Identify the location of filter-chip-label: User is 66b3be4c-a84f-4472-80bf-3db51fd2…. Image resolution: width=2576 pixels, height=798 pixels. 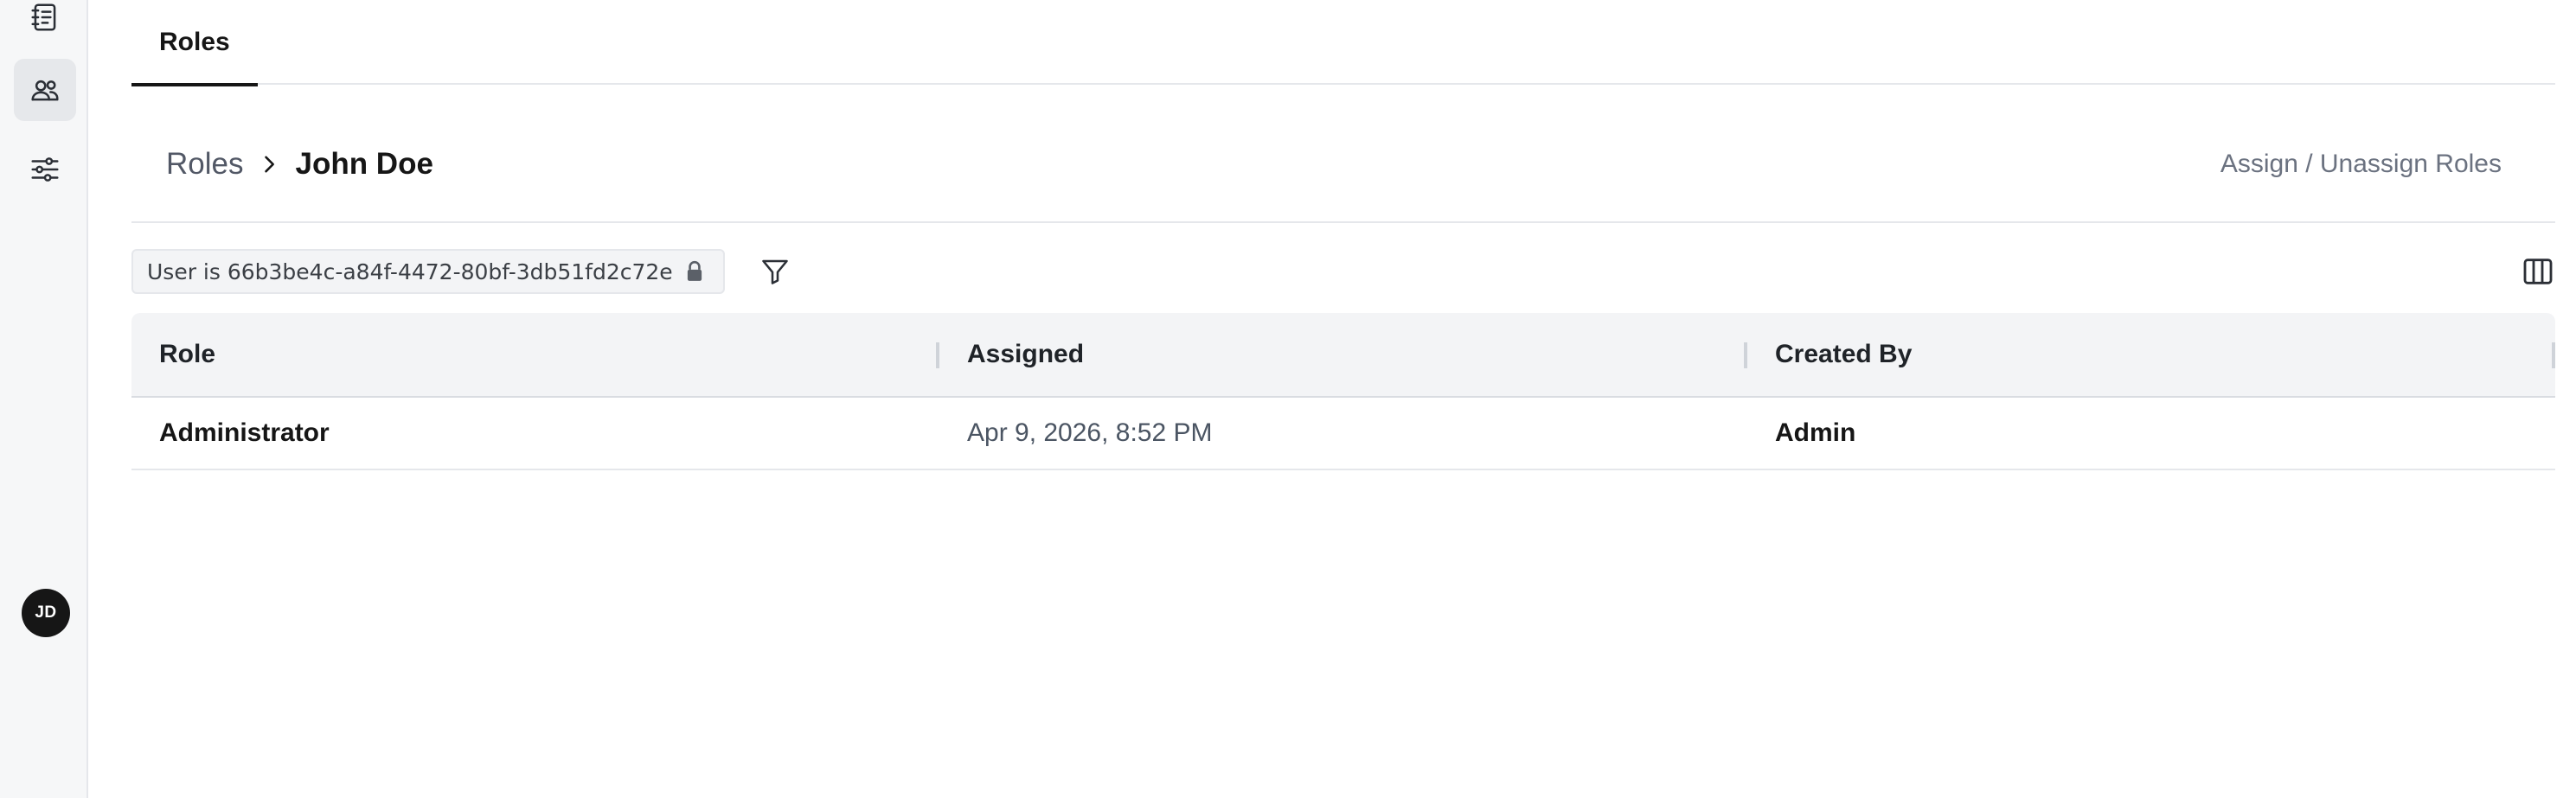
(410, 272).